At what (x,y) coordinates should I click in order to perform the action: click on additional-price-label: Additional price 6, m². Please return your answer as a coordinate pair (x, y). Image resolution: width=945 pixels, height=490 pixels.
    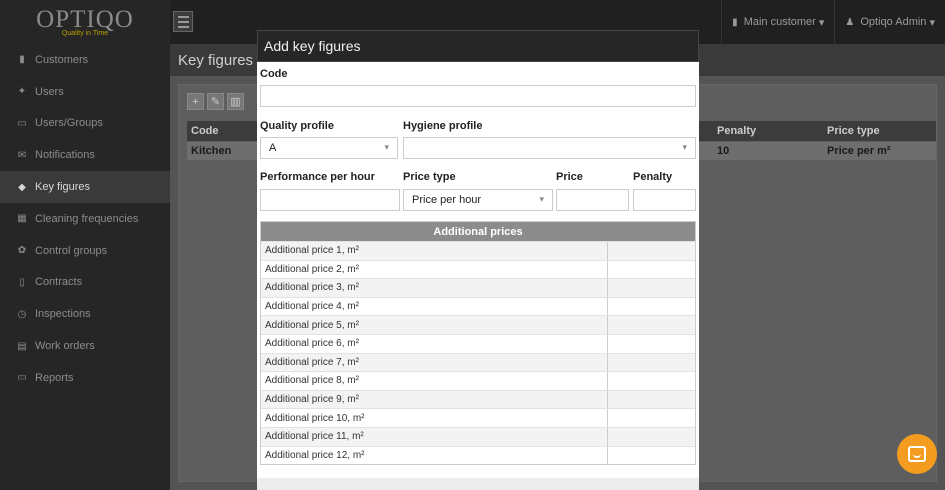
    Looking at the image, I should click on (434, 343).